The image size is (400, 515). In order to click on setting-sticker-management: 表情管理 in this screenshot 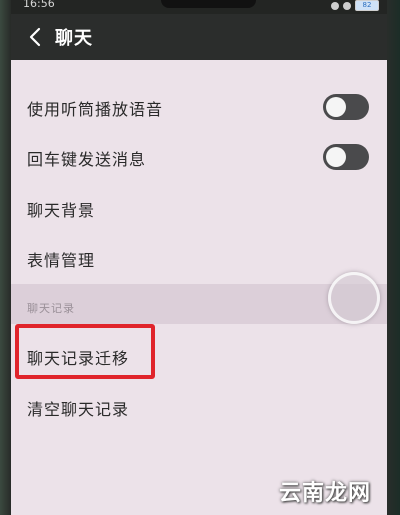, I will do `click(199, 258)`.